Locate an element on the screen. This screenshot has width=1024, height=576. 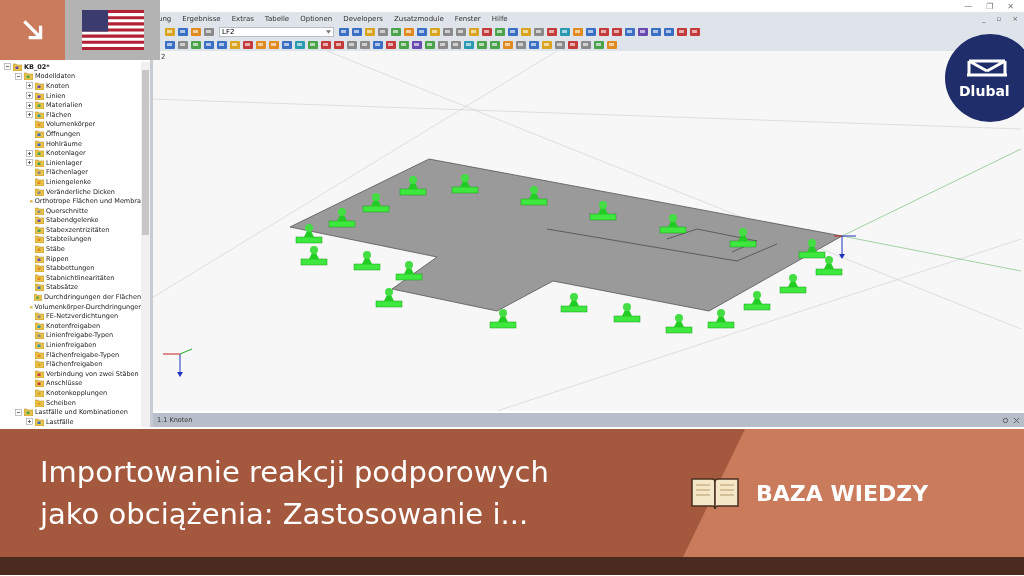
window-control: ✕ is located at coordinates (1010, 6).